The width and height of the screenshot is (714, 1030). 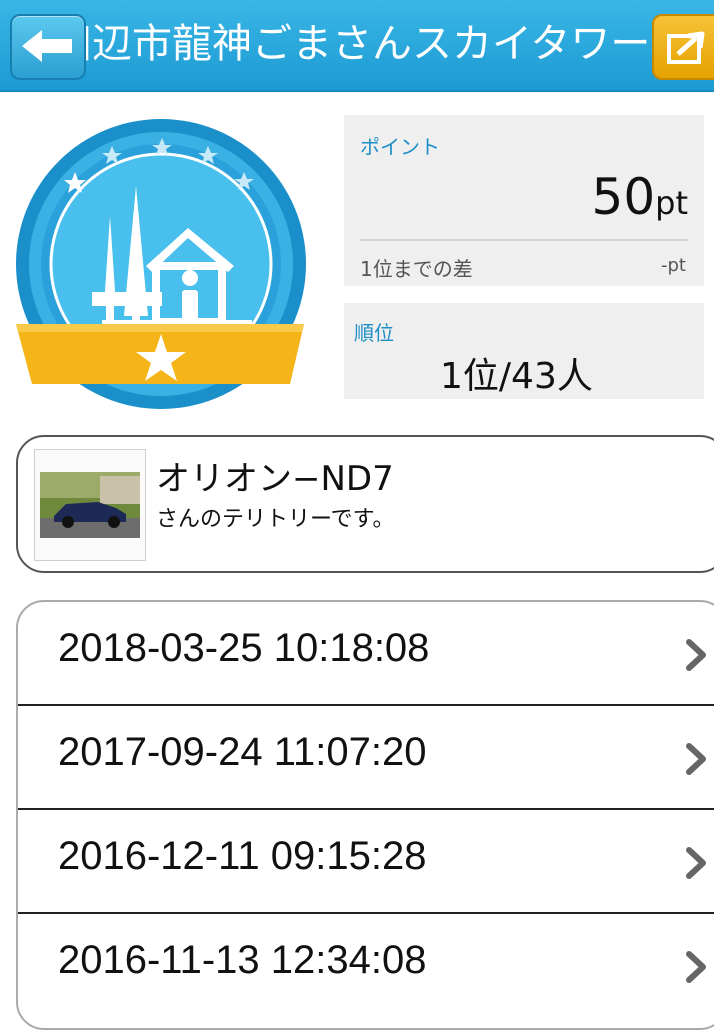 I want to click on back-button, so click(x=48, y=47).